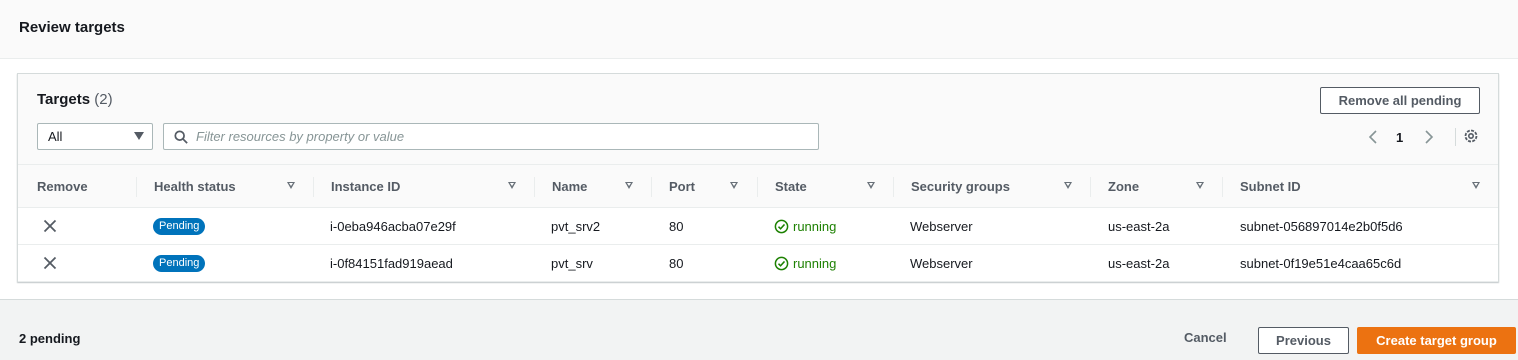 This screenshot has width=1518, height=360. What do you see at coordinates (95, 136) in the screenshot?
I see `filter-select: All` at bounding box center [95, 136].